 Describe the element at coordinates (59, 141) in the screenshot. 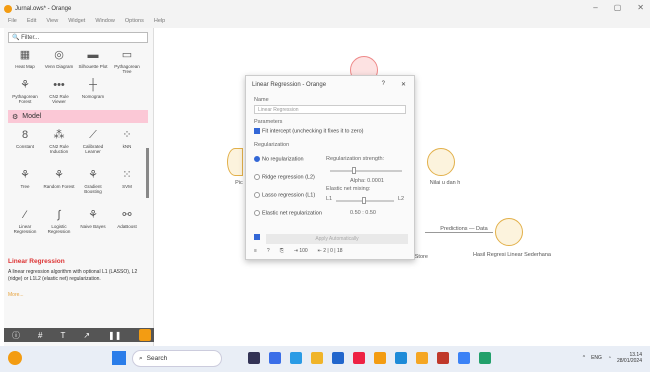

I see `widget-cn2-induction: ⁂ CN2 Rule Induction` at that location.